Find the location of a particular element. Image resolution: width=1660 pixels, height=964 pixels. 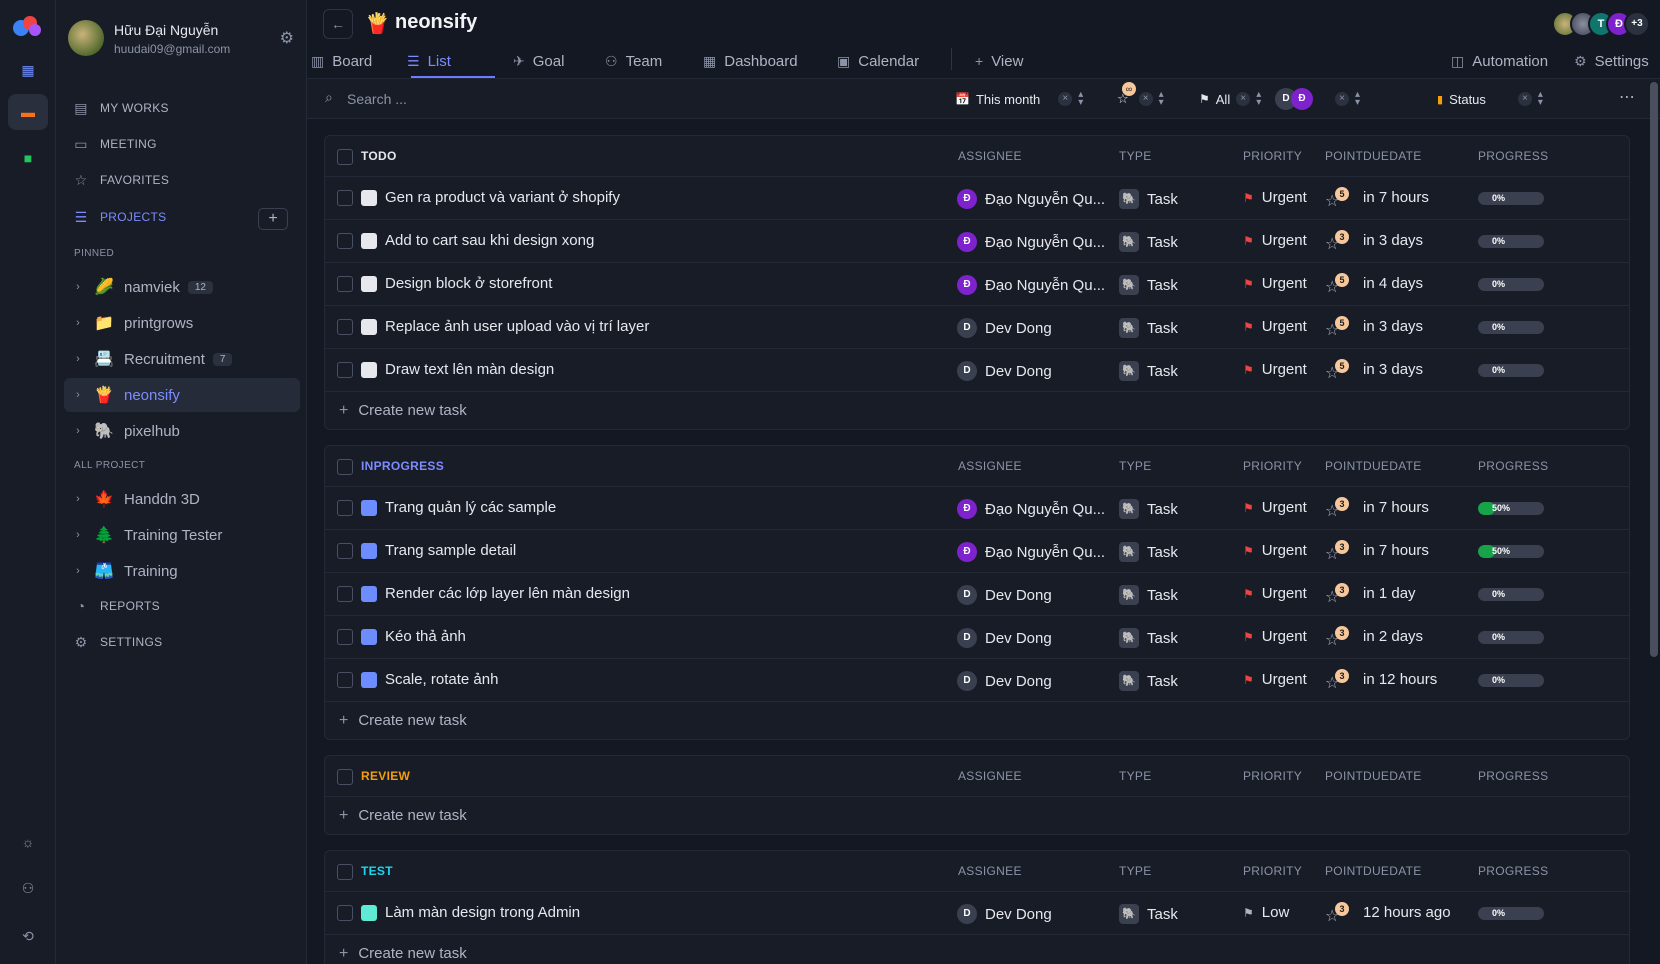

more-icon: ⋯ is located at coordinates (1627, 97).